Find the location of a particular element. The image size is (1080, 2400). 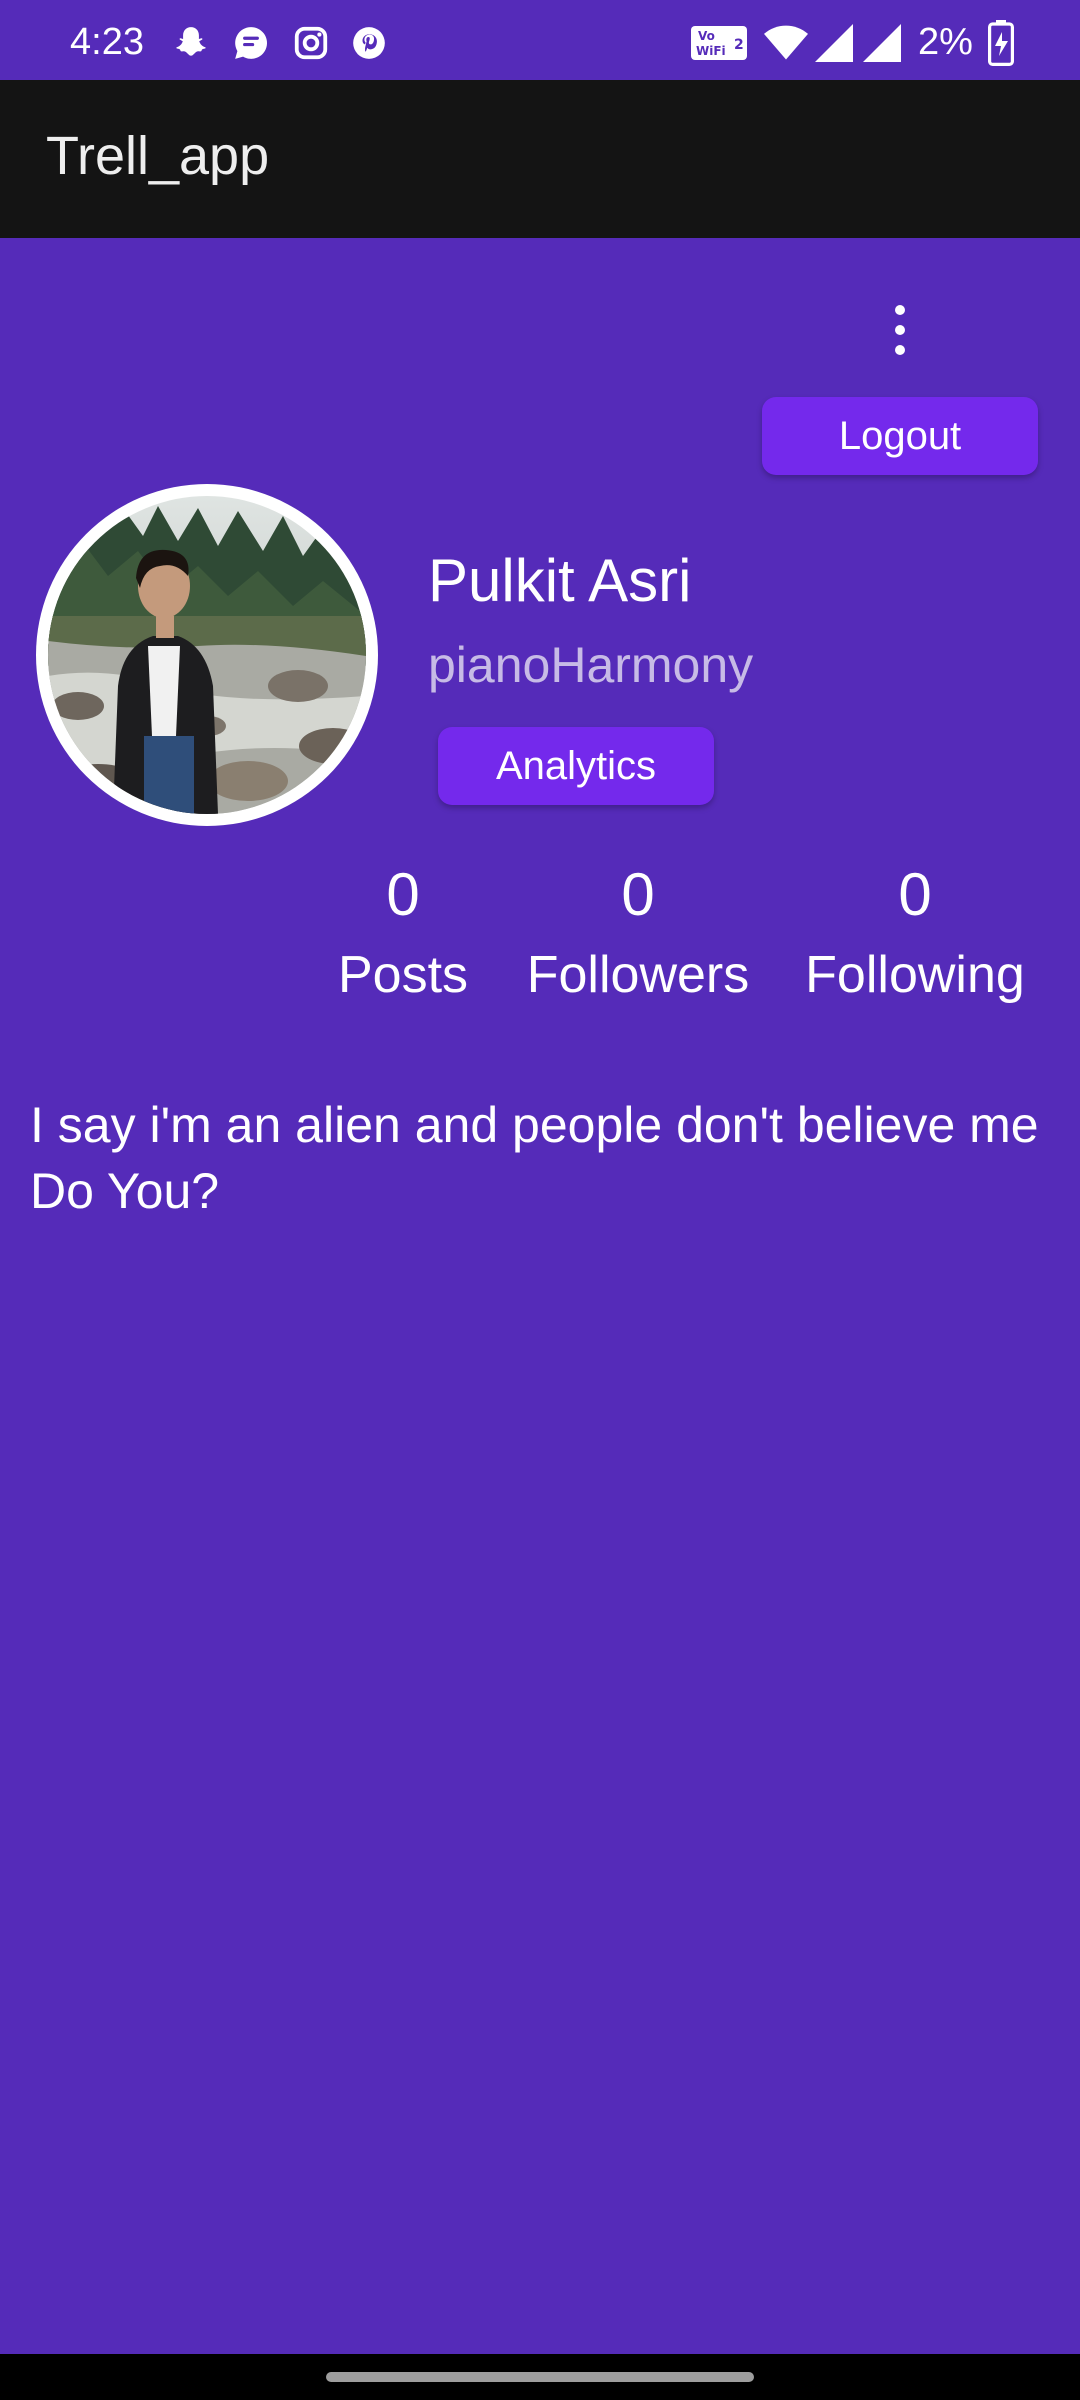

status-bar: 4:23 Vo WiFi 2 2% is located at coordinates (540, 40).